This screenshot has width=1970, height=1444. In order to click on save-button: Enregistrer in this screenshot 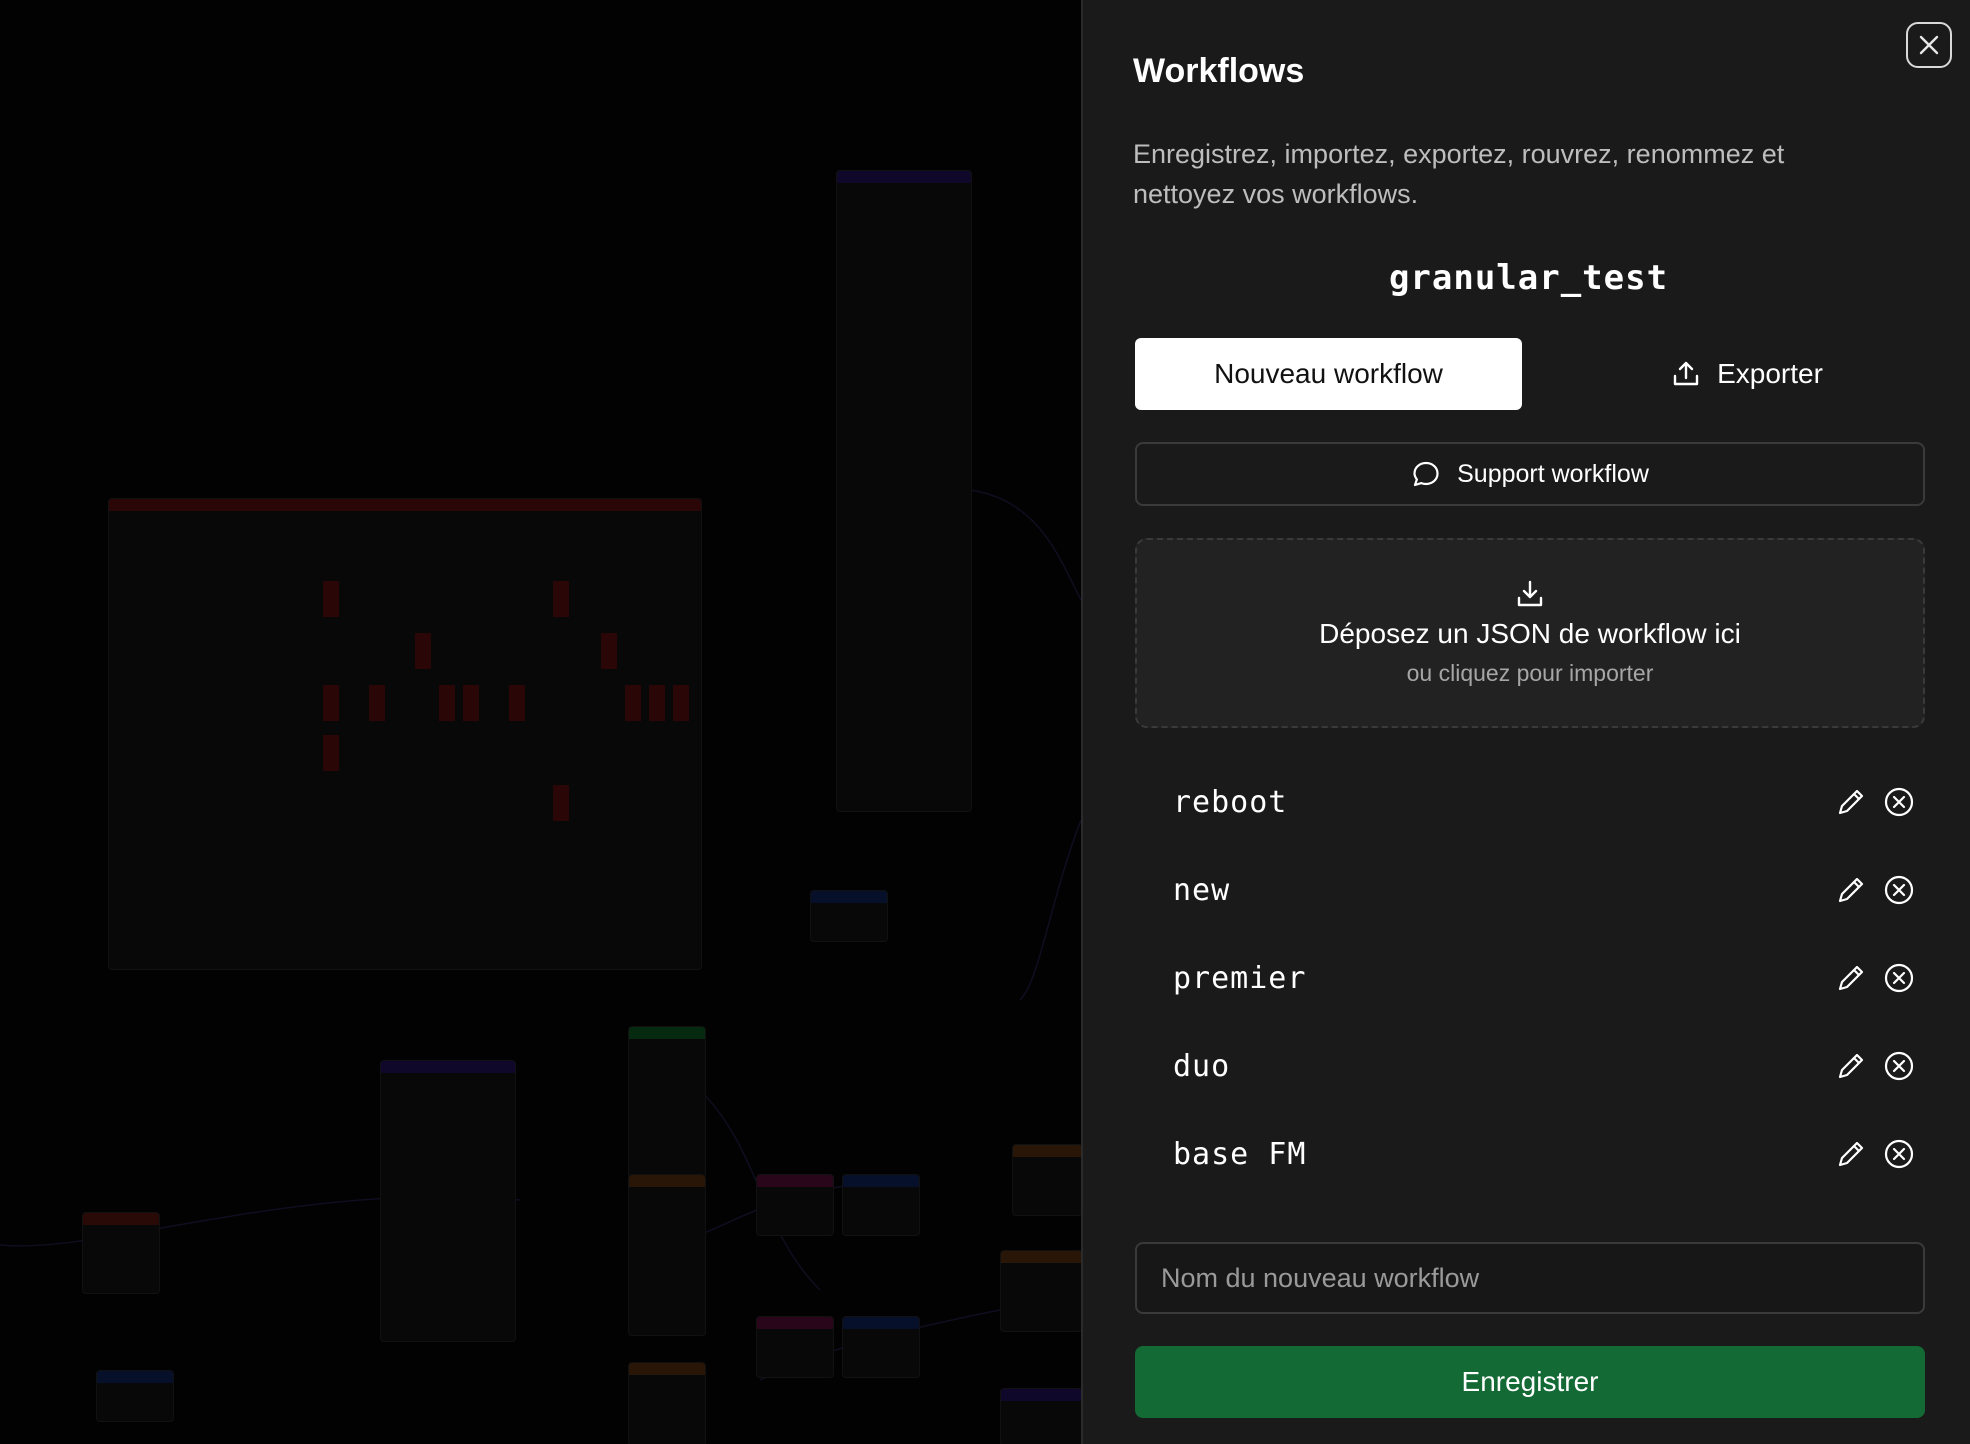, I will do `click(1530, 1382)`.